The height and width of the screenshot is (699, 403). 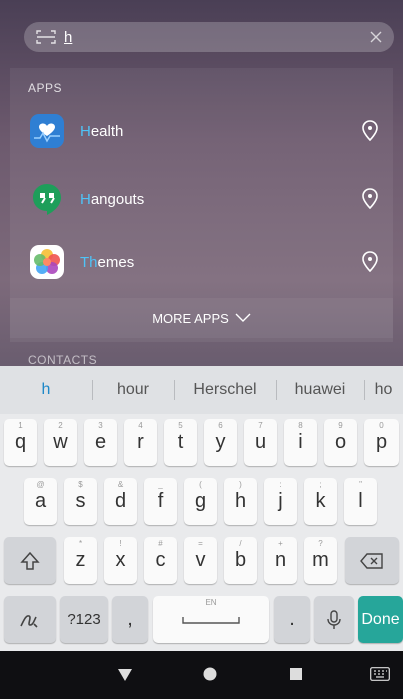 What do you see at coordinates (46, 390) in the screenshot?
I see `suggestion-item: h` at bounding box center [46, 390].